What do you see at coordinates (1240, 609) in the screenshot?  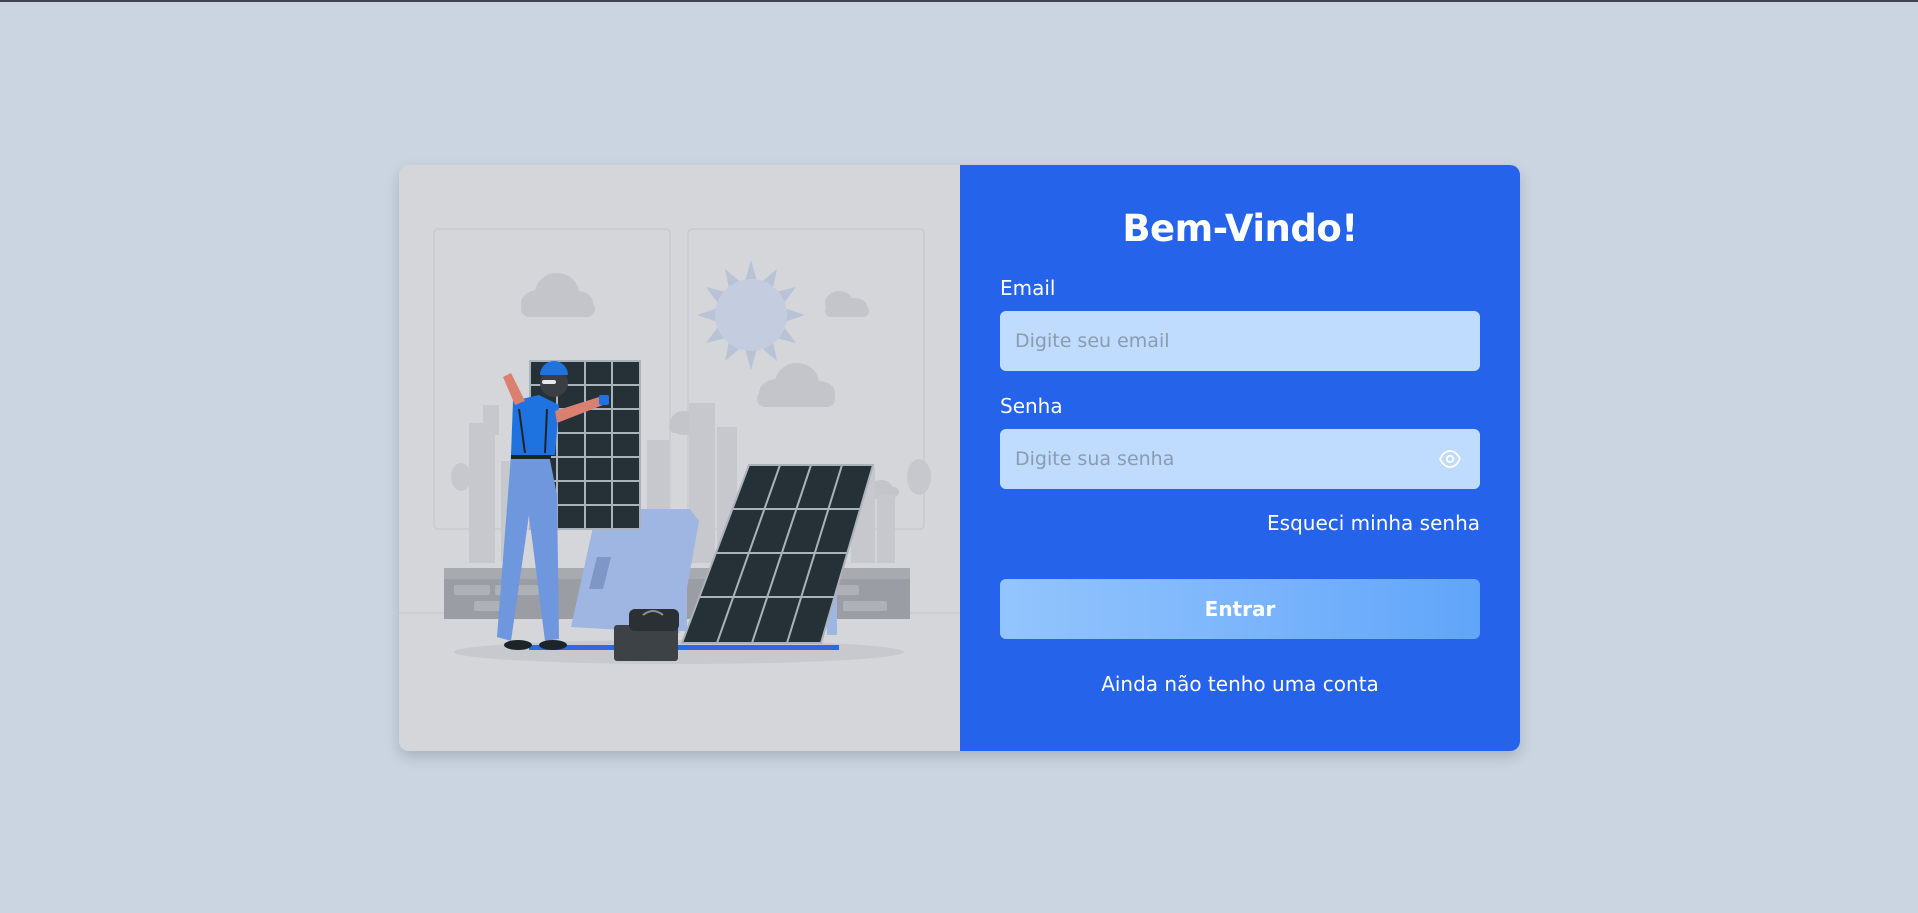 I see `login-submit-button: Entrar` at bounding box center [1240, 609].